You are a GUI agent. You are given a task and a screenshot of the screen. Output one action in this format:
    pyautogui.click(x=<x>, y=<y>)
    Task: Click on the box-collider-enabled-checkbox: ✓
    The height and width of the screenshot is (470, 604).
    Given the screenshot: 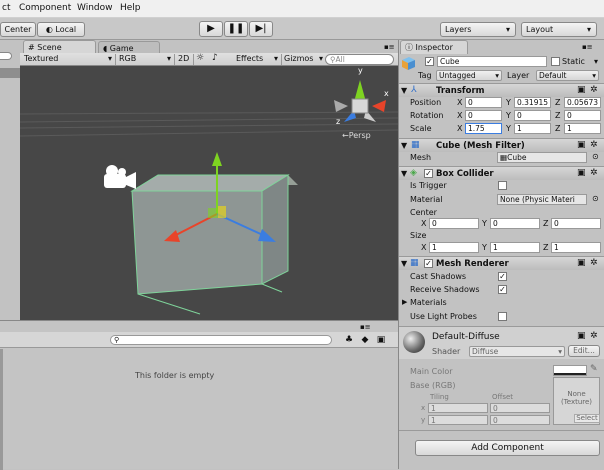 What is the action you would take?
    pyautogui.click(x=428, y=173)
    